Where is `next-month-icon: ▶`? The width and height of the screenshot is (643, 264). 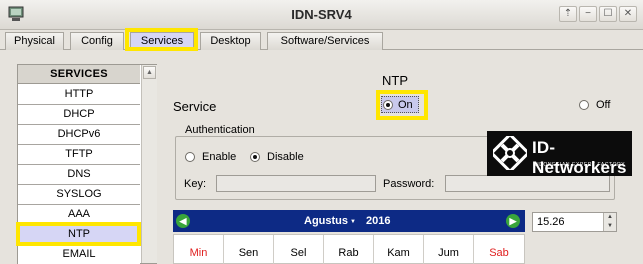
next-month-icon: ▶ is located at coordinates (513, 221).